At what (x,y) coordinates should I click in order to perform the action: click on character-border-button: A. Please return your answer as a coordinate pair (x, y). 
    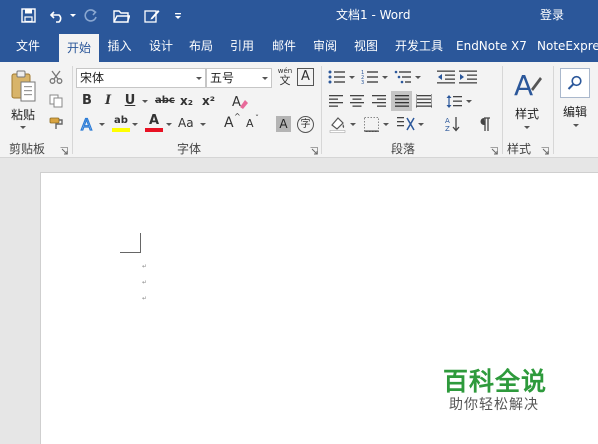
    Looking at the image, I should click on (305, 77).